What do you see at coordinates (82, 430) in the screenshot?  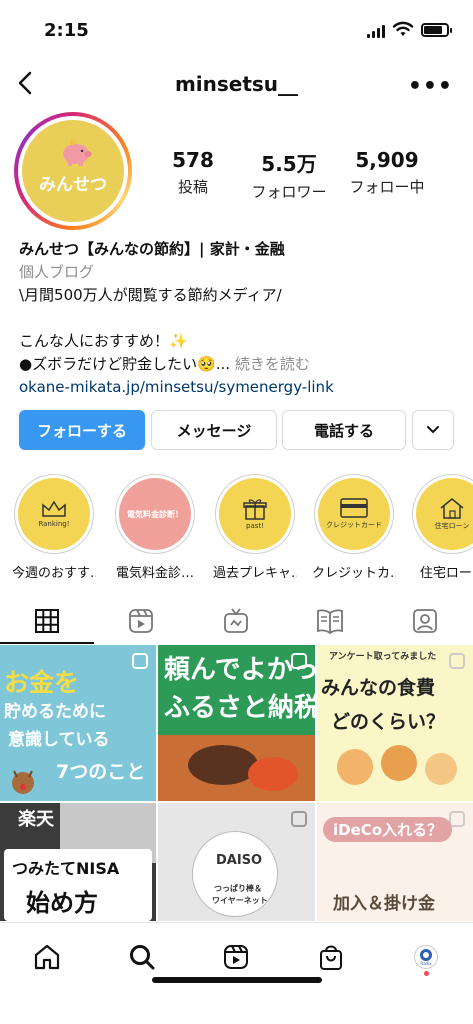 I see `follow-button: フォローする` at bounding box center [82, 430].